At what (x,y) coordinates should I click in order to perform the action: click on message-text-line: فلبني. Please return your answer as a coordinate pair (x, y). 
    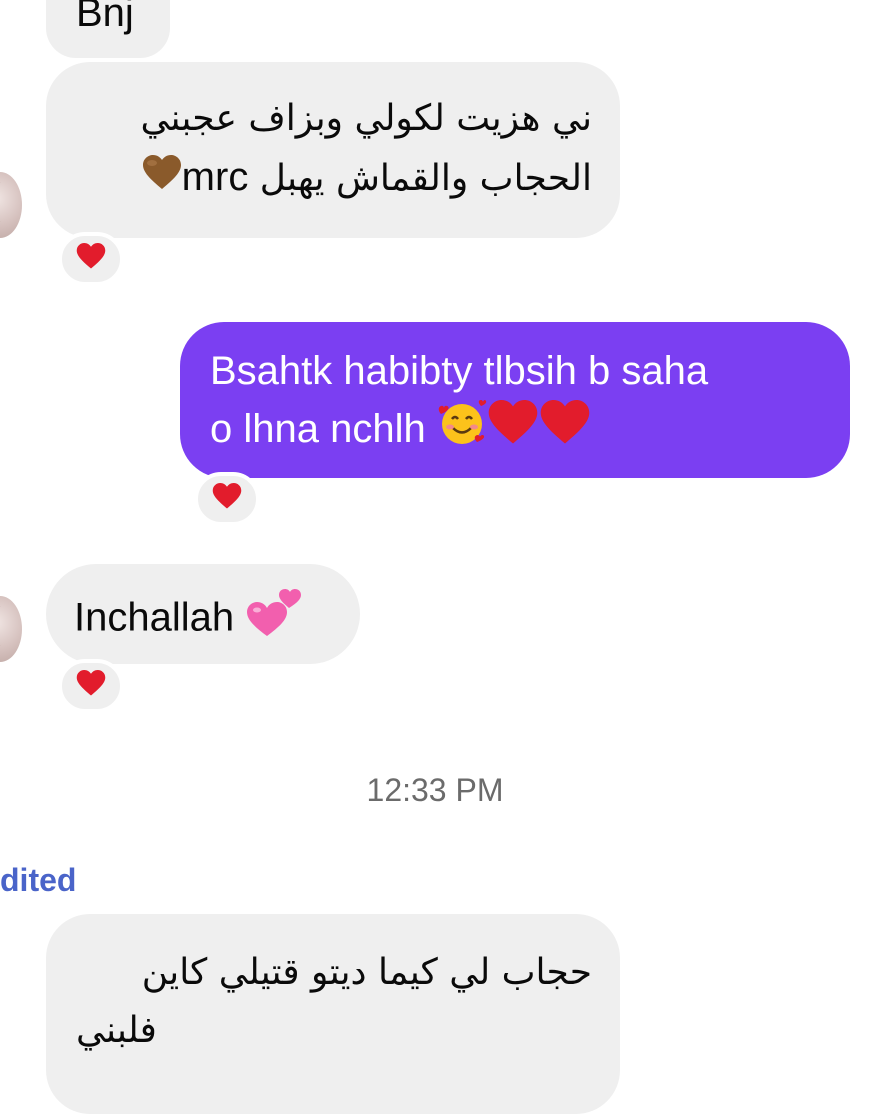
    Looking at the image, I should click on (116, 1030).